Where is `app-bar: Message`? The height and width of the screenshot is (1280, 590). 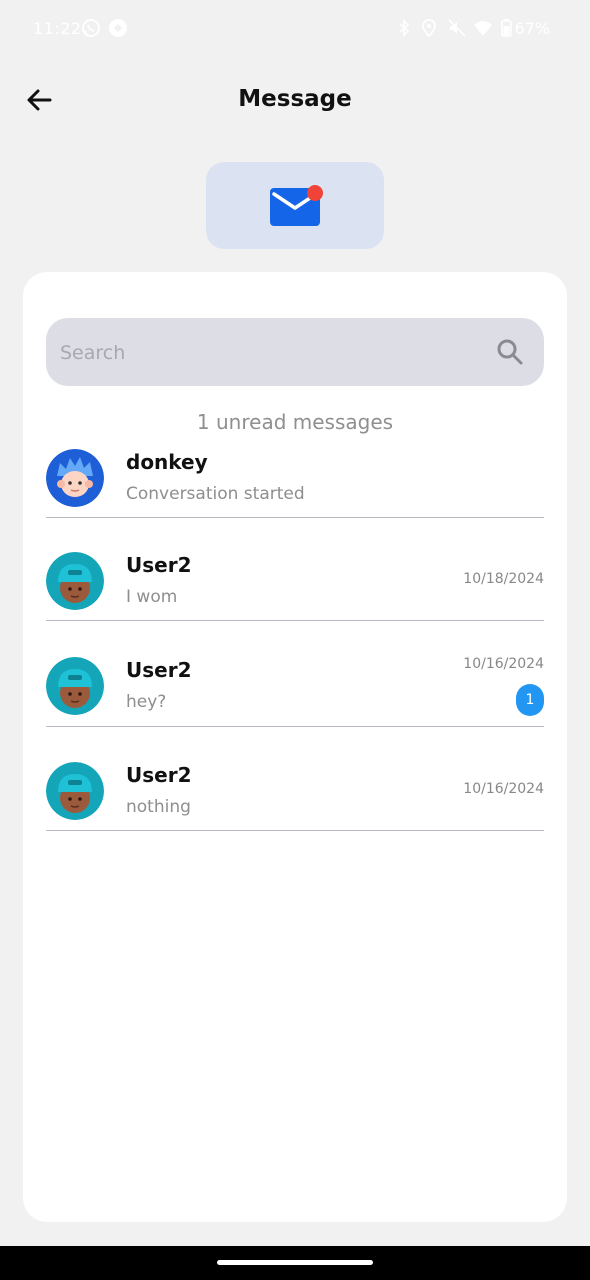 app-bar: Message is located at coordinates (295, 100).